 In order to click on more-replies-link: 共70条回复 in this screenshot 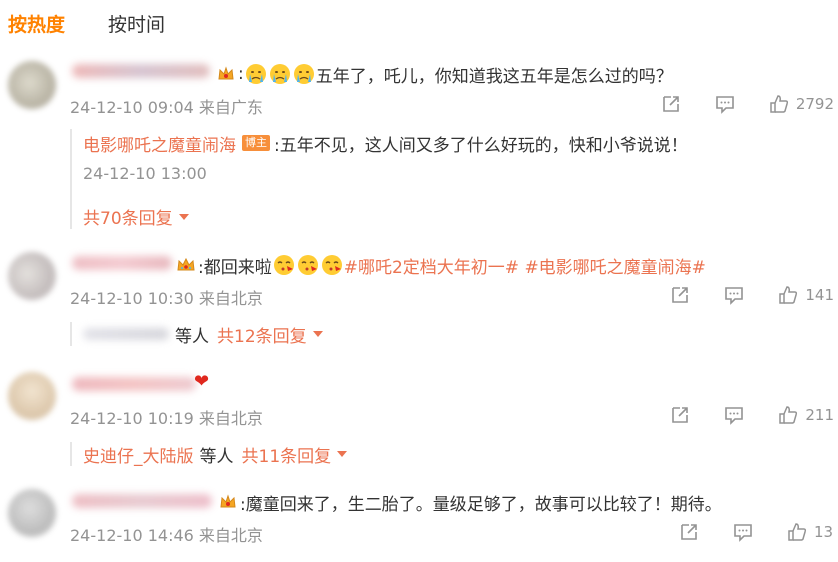, I will do `click(136, 216)`.